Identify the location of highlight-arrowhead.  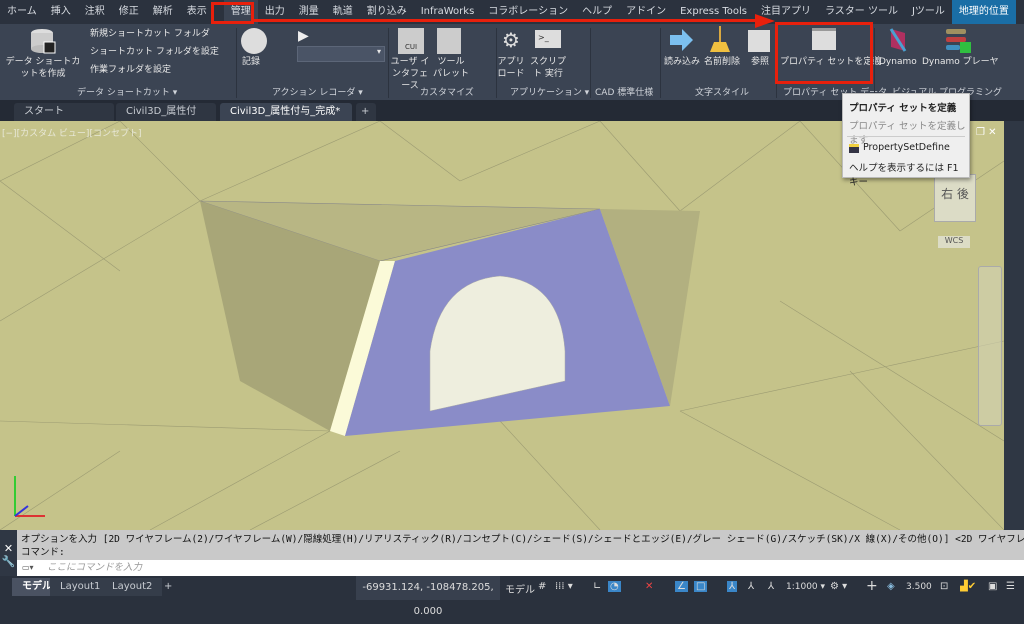
(765, 21).